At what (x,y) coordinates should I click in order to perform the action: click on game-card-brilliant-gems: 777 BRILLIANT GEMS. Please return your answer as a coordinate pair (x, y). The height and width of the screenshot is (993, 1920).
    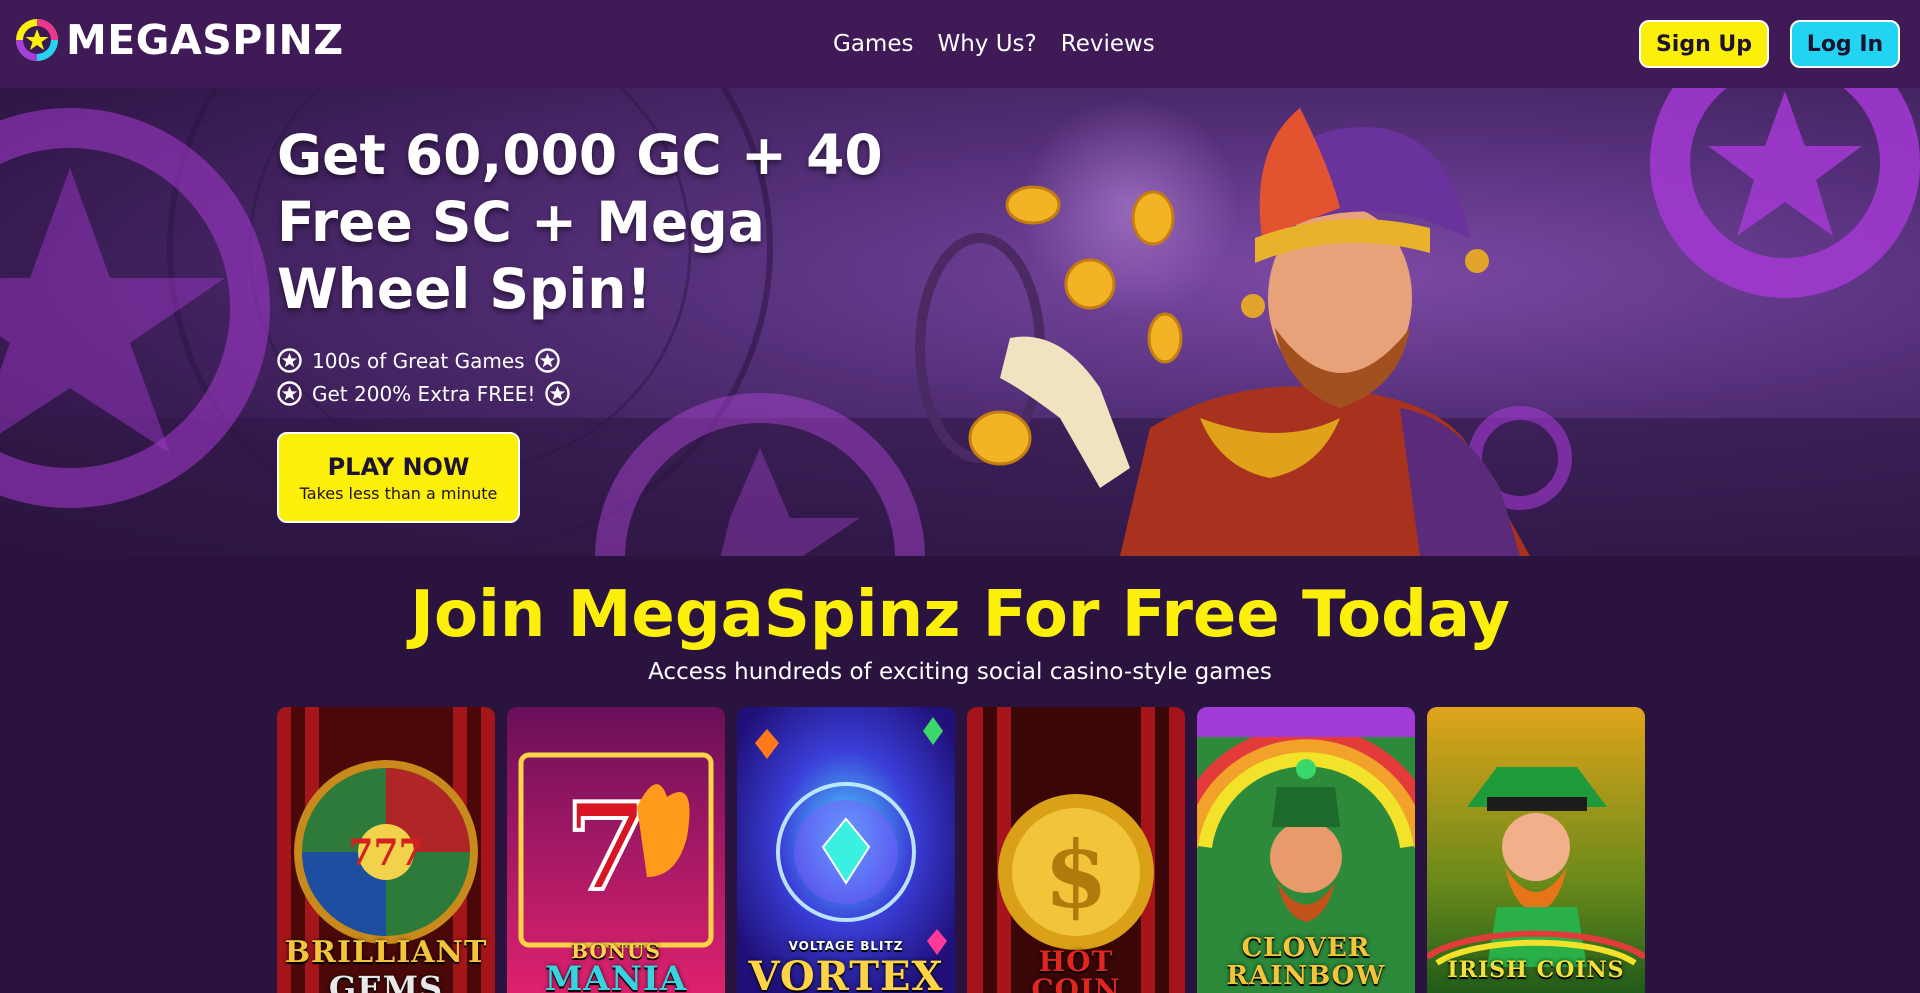
    Looking at the image, I should click on (386, 850).